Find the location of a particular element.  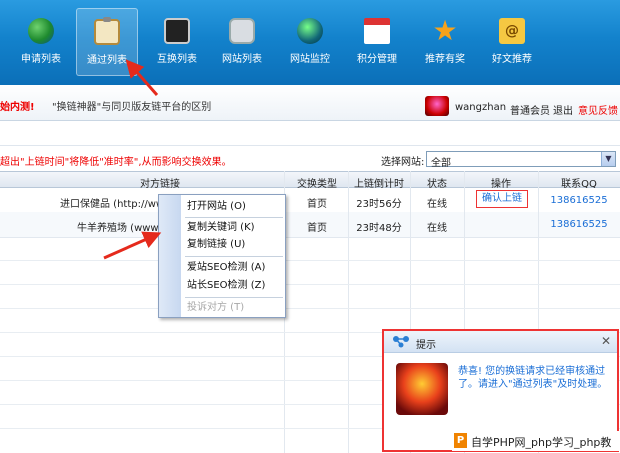

popup-header: 提示 ✕ is located at coordinates (500, 342).